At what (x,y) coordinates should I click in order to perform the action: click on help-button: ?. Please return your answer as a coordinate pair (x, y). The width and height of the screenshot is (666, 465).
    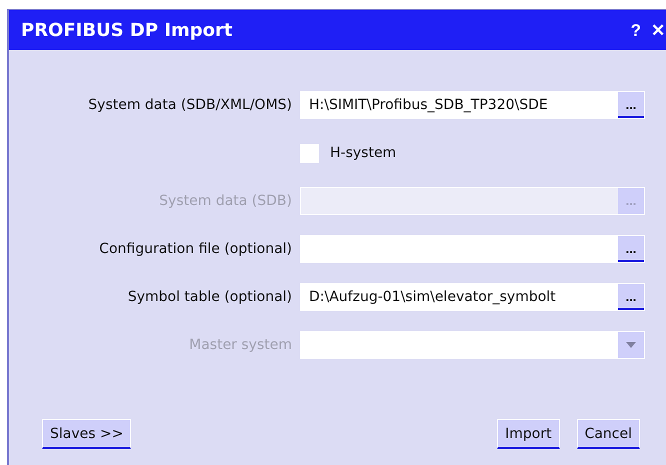
    Looking at the image, I should click on (636, 30).